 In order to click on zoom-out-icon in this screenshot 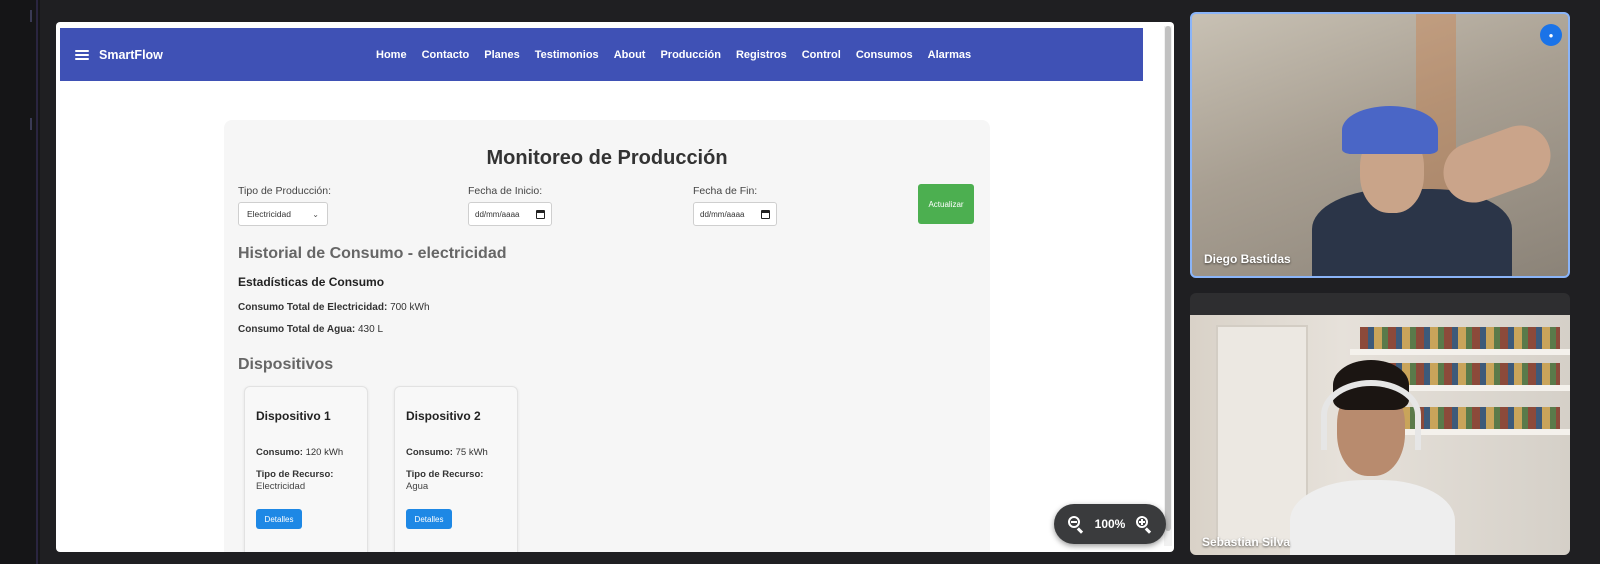, I will do `click(1076, 525)`.